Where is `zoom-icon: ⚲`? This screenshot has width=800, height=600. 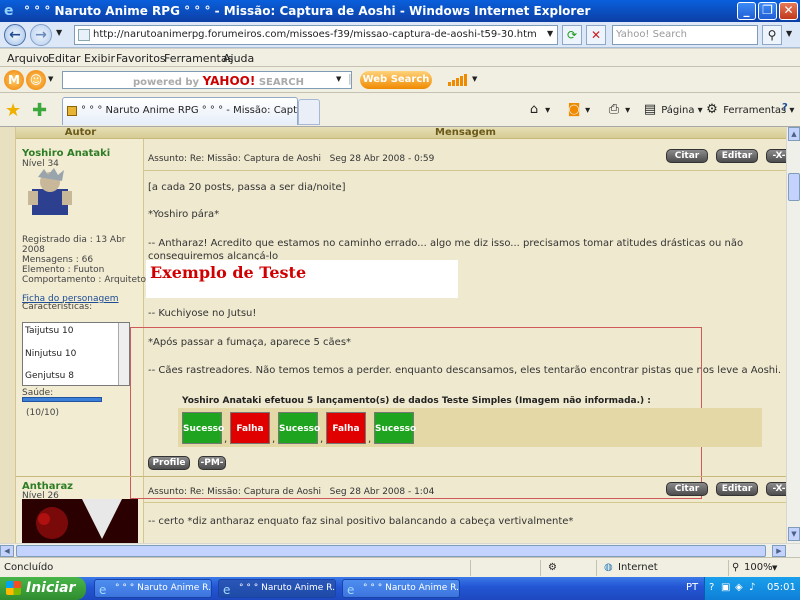
zoom-icon: ⚲ is located at coordinates (735, 567).